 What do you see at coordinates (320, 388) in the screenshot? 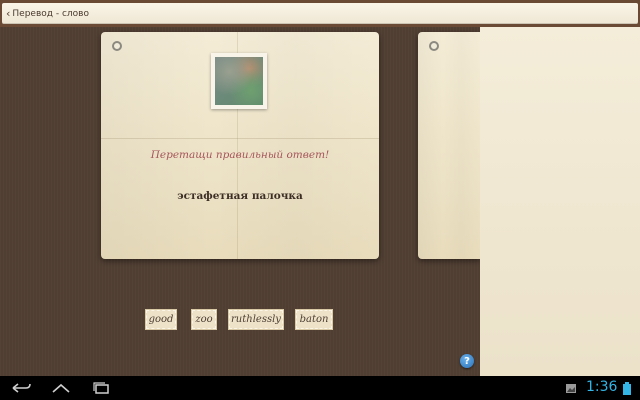
I see `system-navigation-bar: 1:36` at bounding box center [320, 388].